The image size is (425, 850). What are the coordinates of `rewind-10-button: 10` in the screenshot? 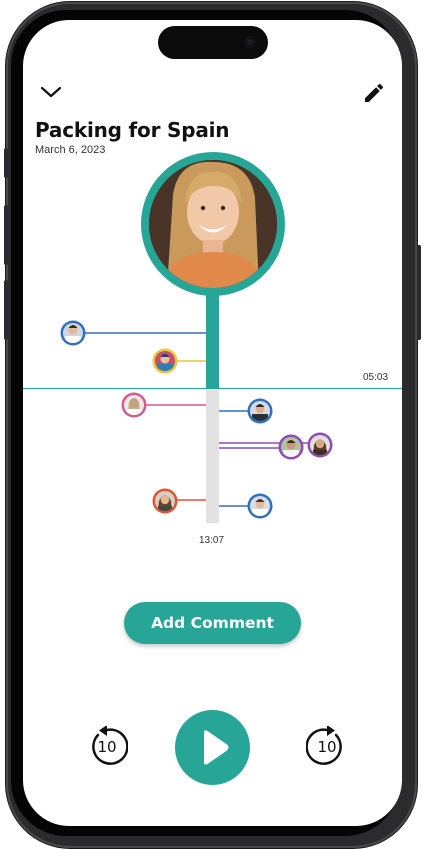 It's located at (107, 747).